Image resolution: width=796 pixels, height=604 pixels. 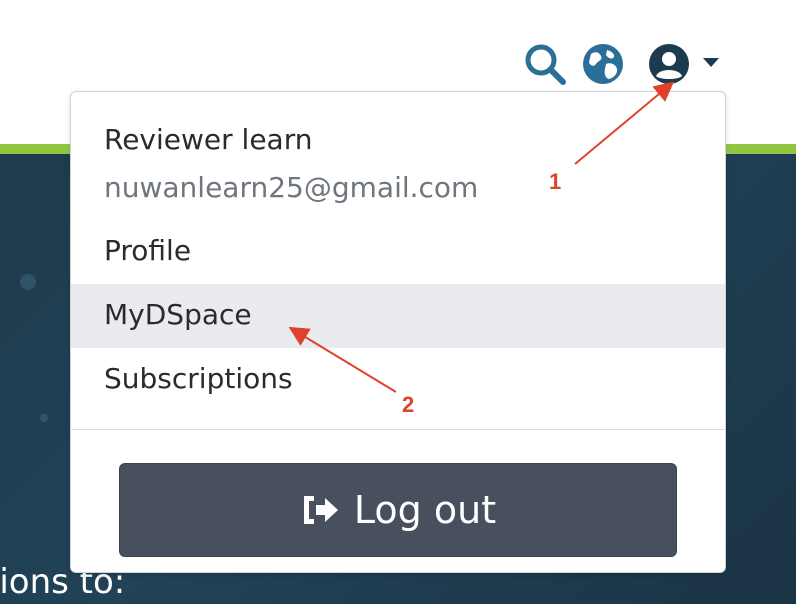 What do you see at coordinates (147, 251) in the screenshot?
I see `menu-item-profile: Profile` at bounding box center [147, 251].